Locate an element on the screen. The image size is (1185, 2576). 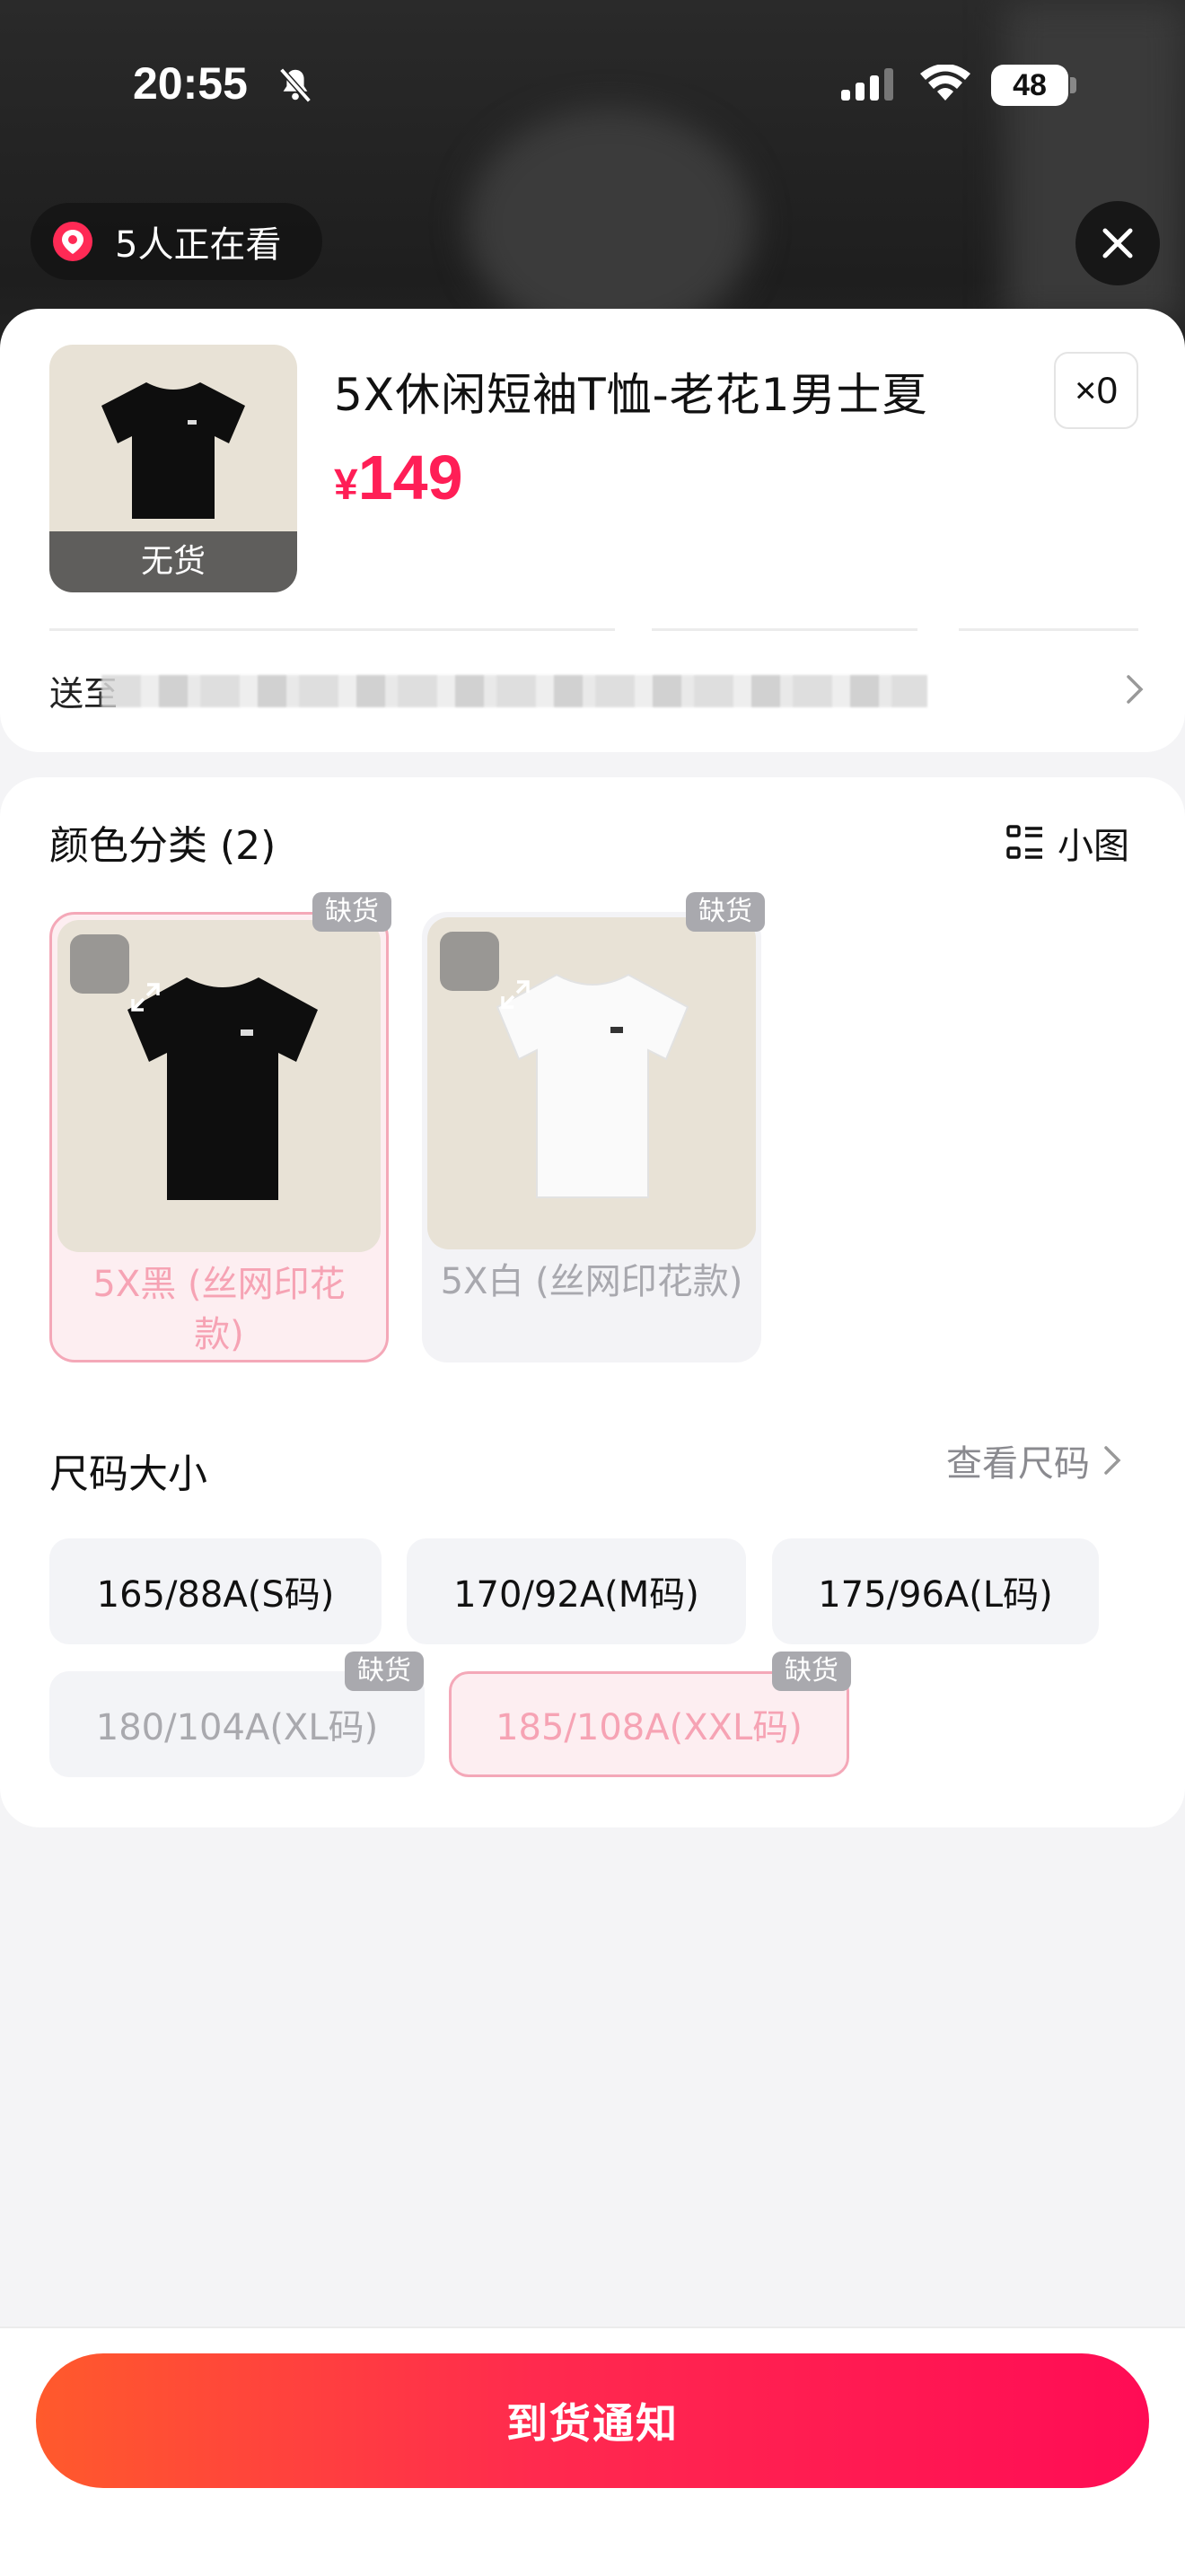
size-chart-label: 查看尺码 is located at coordinates (1018, 1464).